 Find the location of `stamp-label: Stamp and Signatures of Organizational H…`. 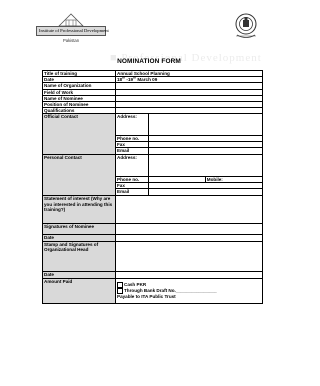

stamp-label: Stamp and Signatures of Organizational H… is located at coordinates (79, 256).